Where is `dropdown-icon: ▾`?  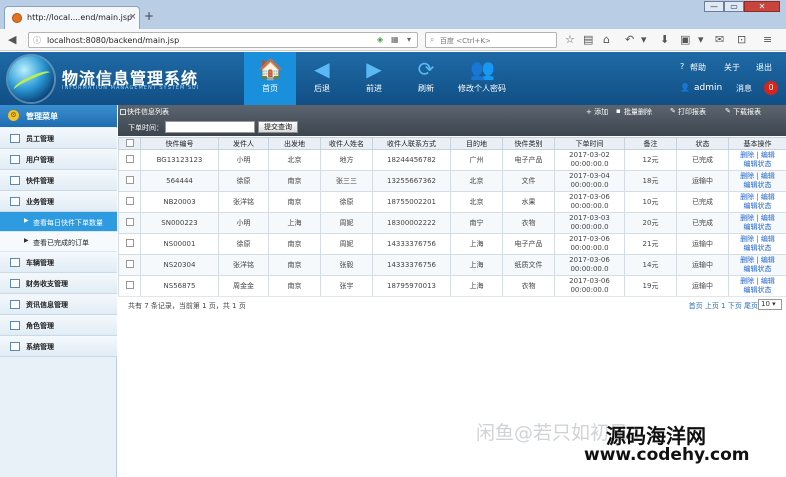 dropdown-icon: ▾ is located at coordinates (644, 39).